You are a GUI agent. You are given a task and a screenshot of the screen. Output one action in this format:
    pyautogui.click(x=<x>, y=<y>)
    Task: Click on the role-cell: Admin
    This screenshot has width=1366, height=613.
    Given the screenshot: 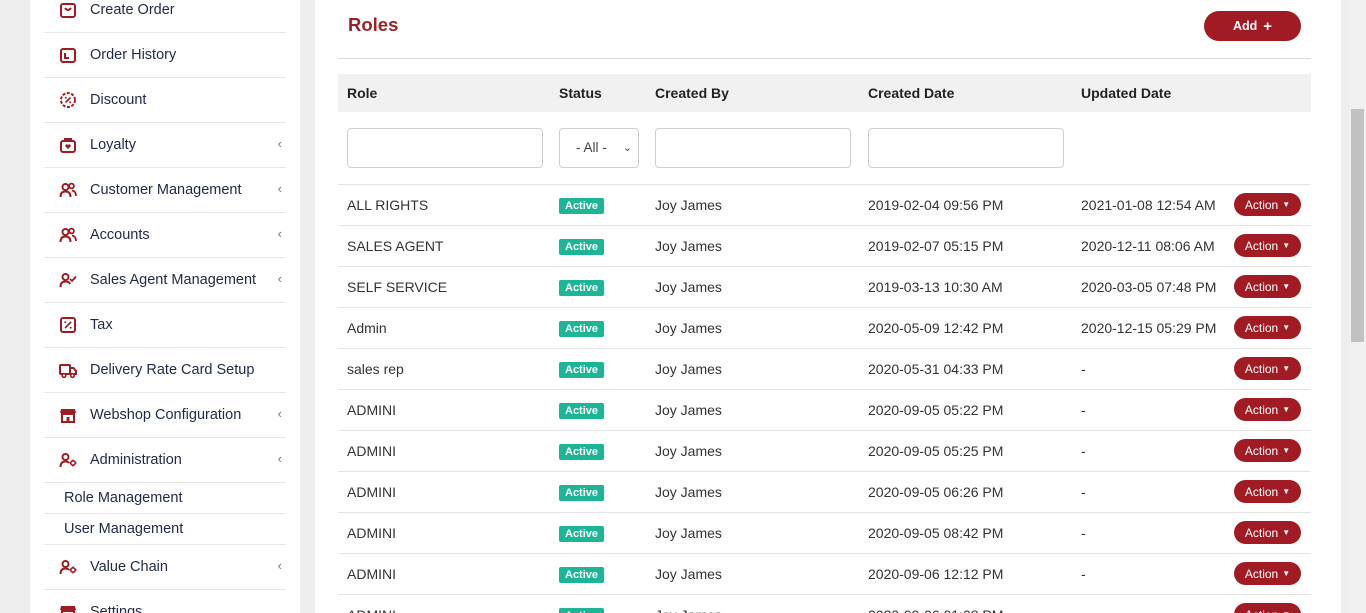 What is the action you would take?
    pyautogui.click(x=367, y=327)
    